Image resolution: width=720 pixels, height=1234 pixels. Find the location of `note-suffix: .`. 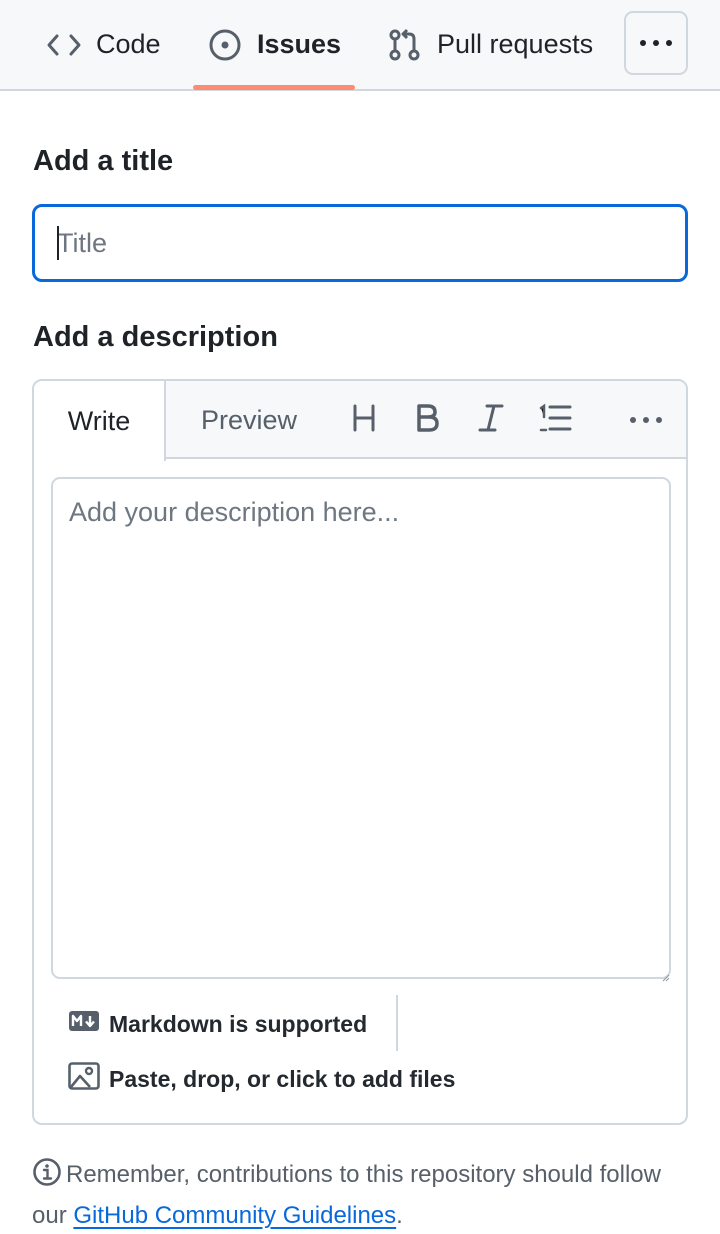

note-suffix: . is located at coordinates (399, 1215).